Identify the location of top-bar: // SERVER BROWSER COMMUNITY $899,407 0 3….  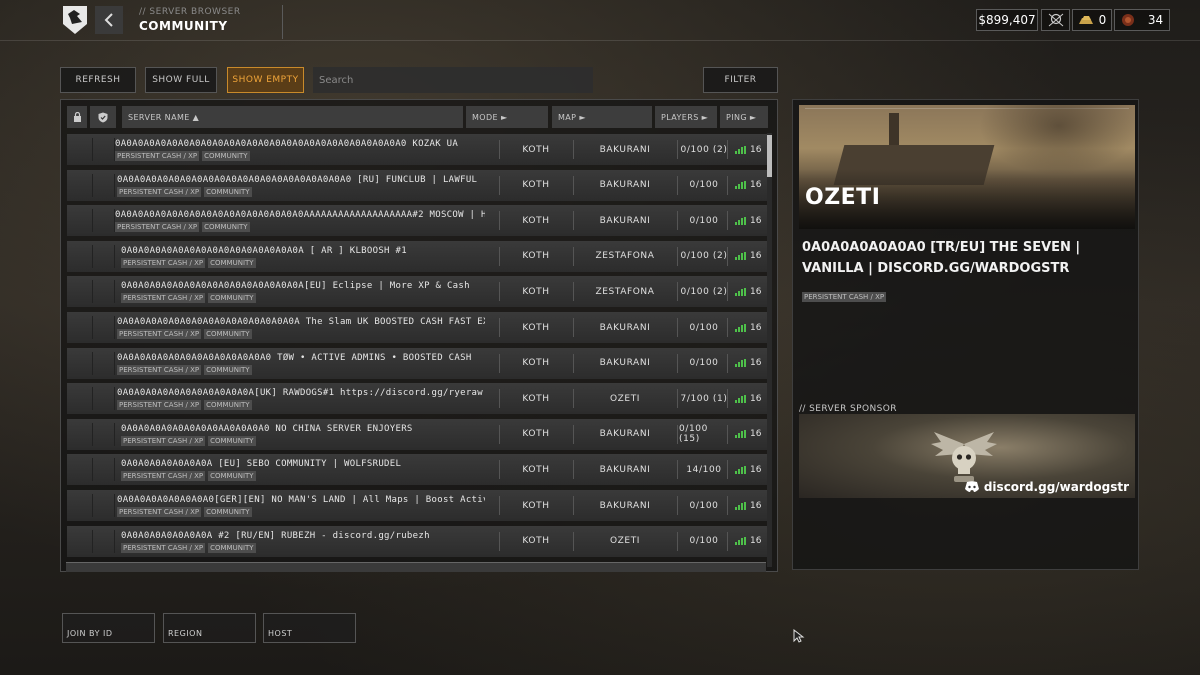
(600, 20).